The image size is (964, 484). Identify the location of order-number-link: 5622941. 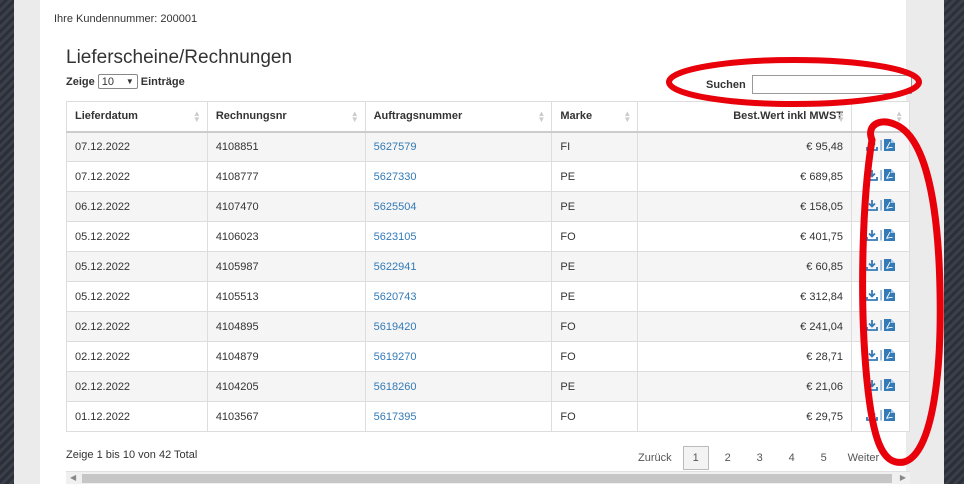
(395, 267).